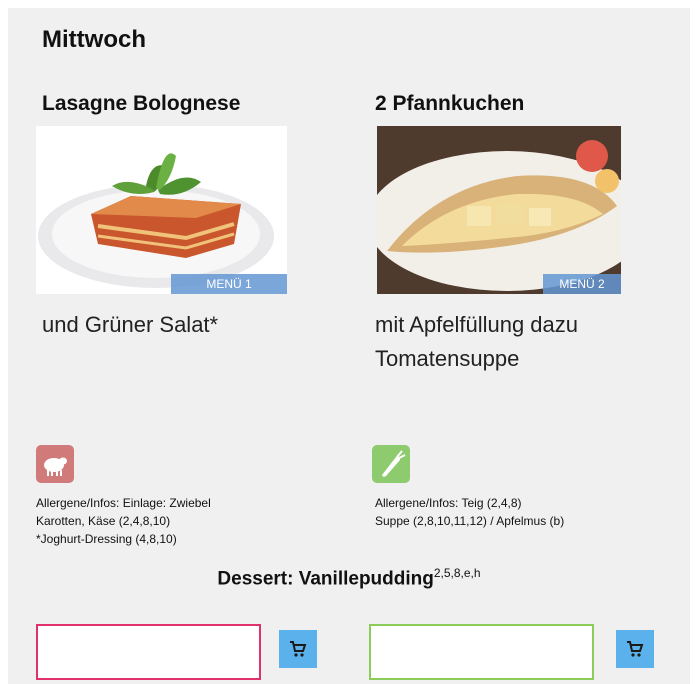 The height and width of the screenshot is (684, 698). I want to click on lasagne-image, so click(156, 220).